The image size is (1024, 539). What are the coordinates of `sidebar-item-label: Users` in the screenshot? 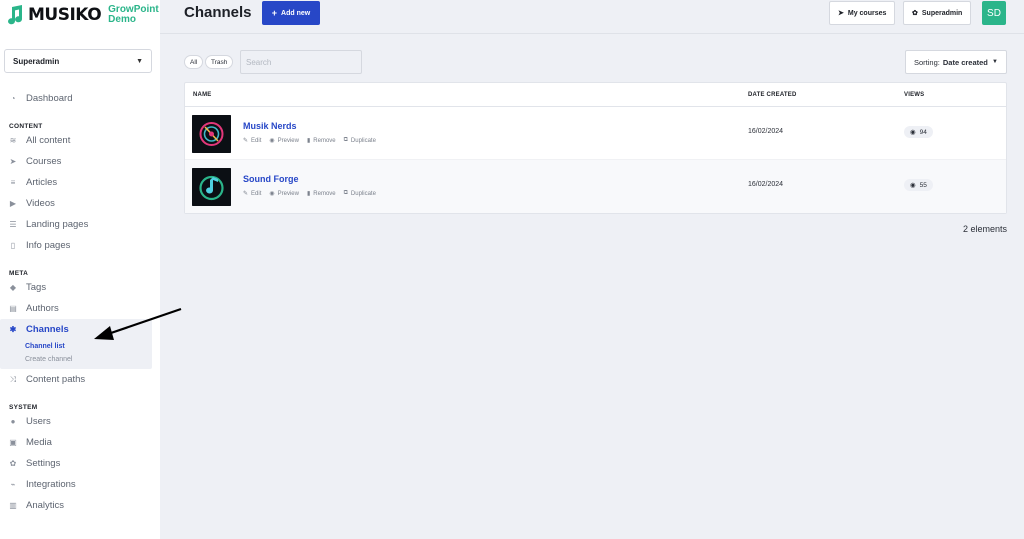 It's located at (38, 421).